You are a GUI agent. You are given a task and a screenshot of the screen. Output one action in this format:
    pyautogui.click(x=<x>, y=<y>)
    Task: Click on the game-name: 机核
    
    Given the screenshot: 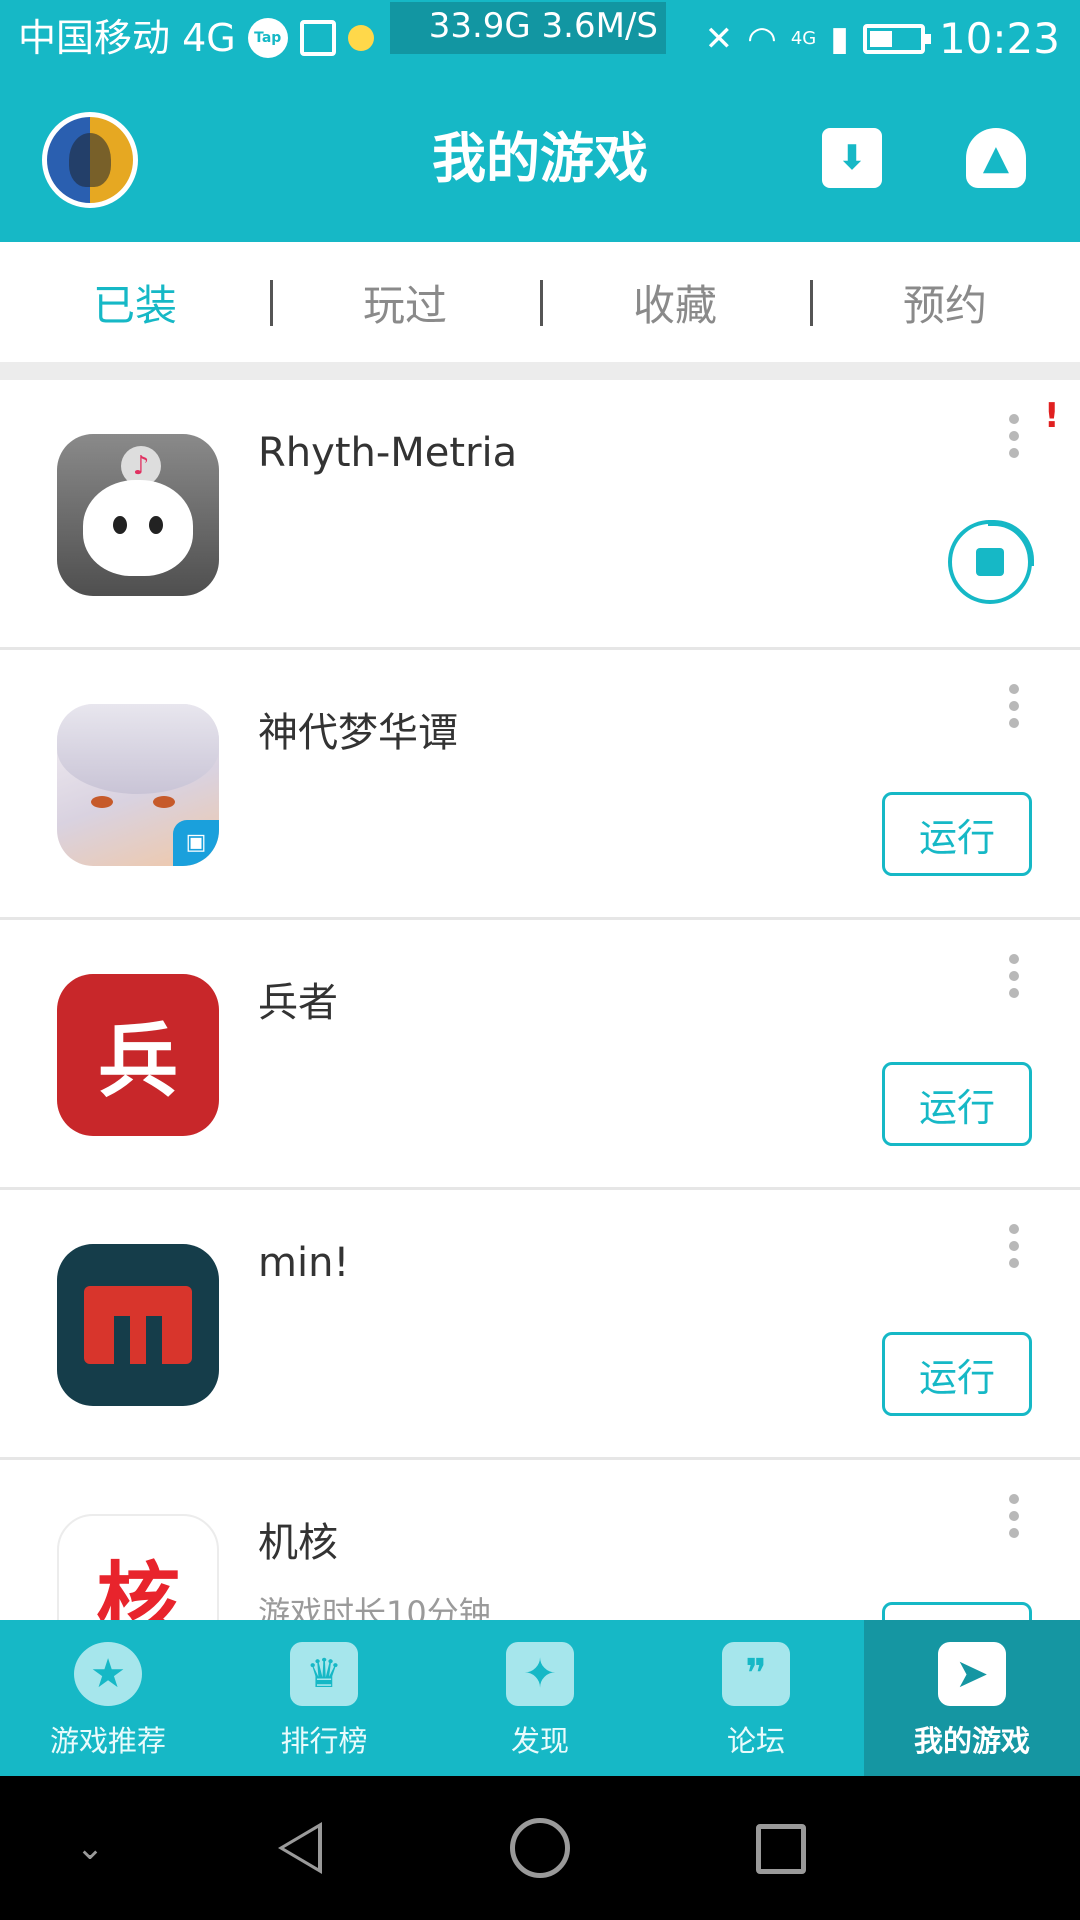 What is the action you would take?
    pyautogui.click(x=298, y=1543)
    